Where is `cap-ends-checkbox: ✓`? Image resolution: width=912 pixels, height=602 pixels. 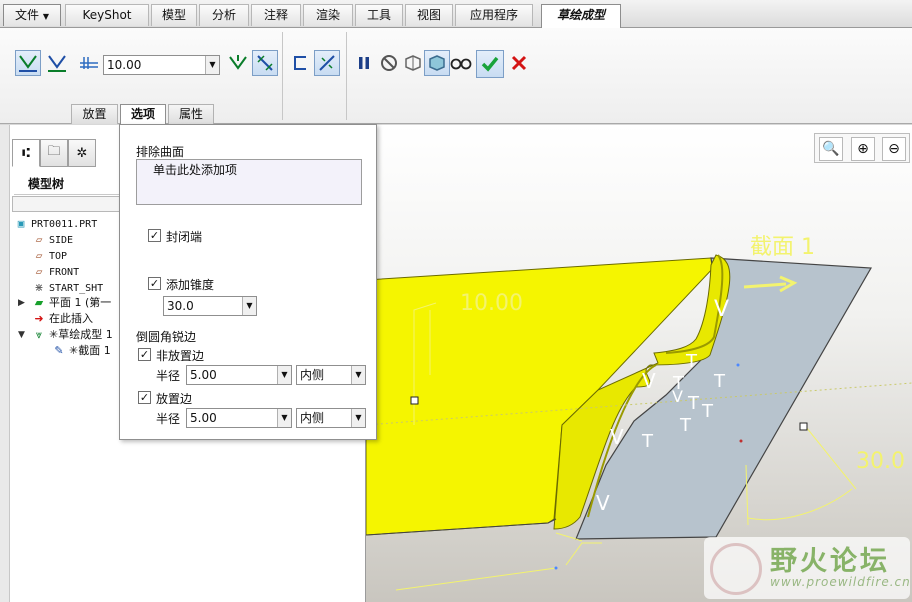 cap-ends-checkbox: ✓ is located at coordinates (154, 235).